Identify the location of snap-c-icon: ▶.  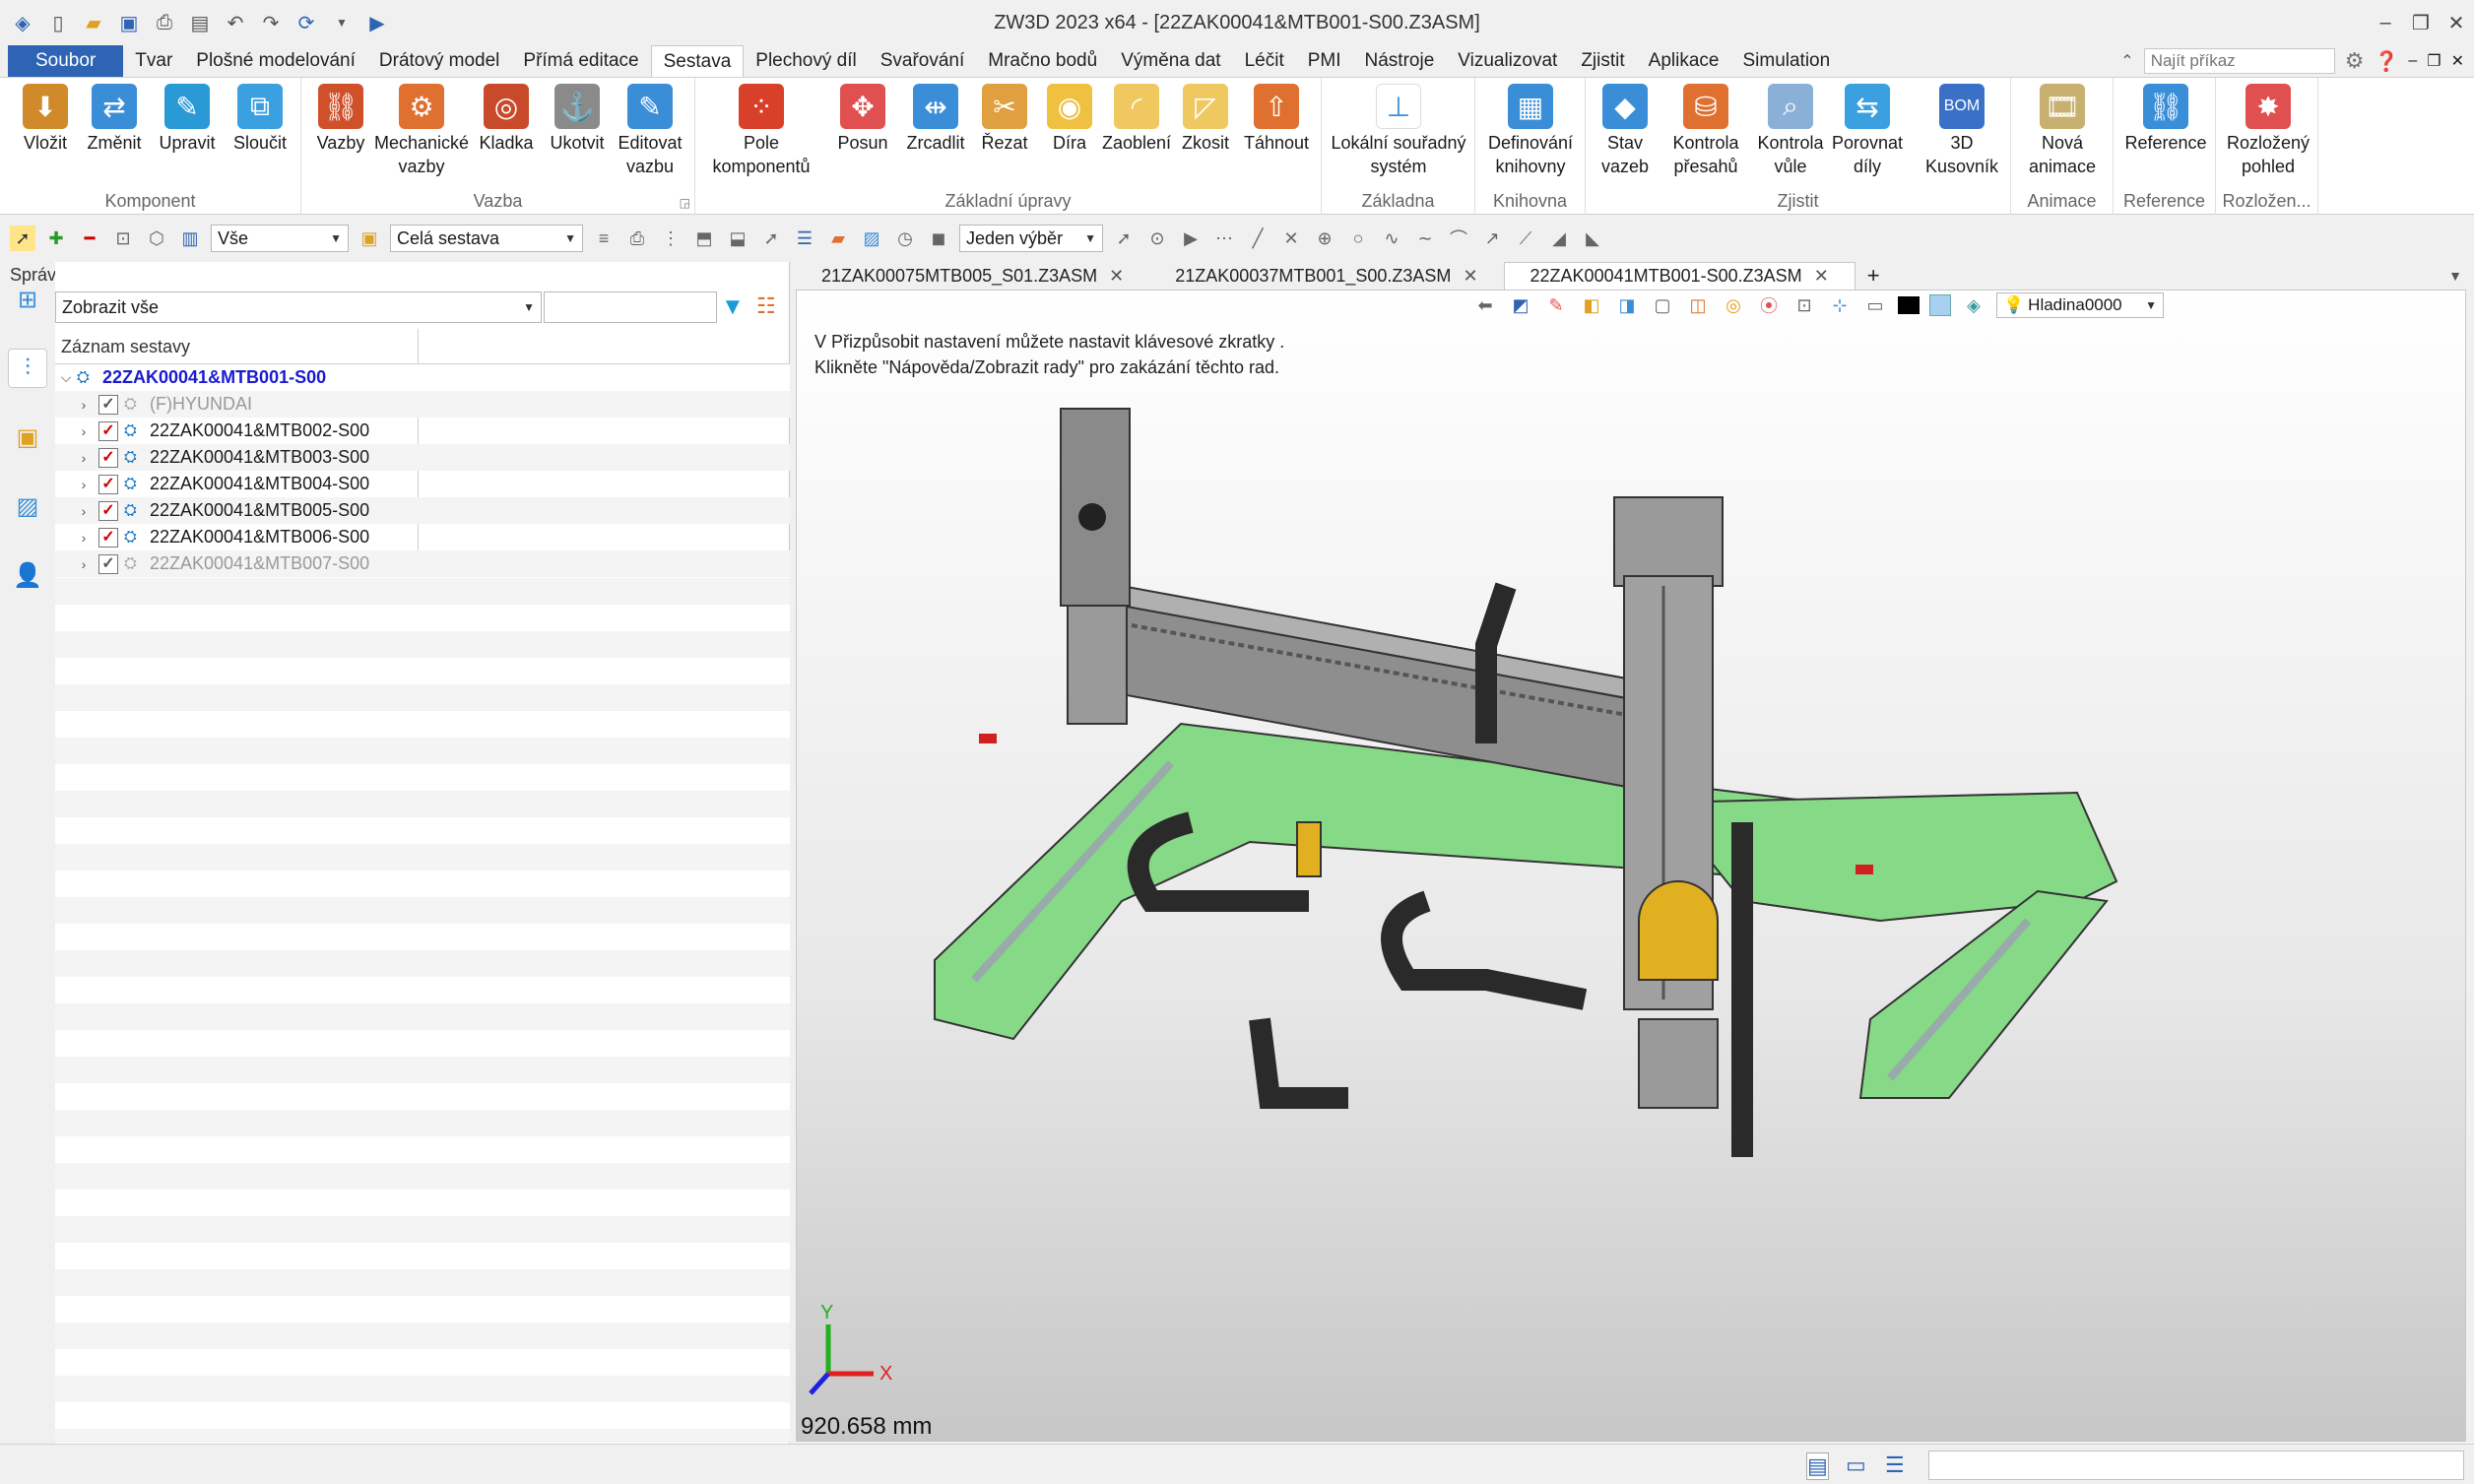
(1191, 238).